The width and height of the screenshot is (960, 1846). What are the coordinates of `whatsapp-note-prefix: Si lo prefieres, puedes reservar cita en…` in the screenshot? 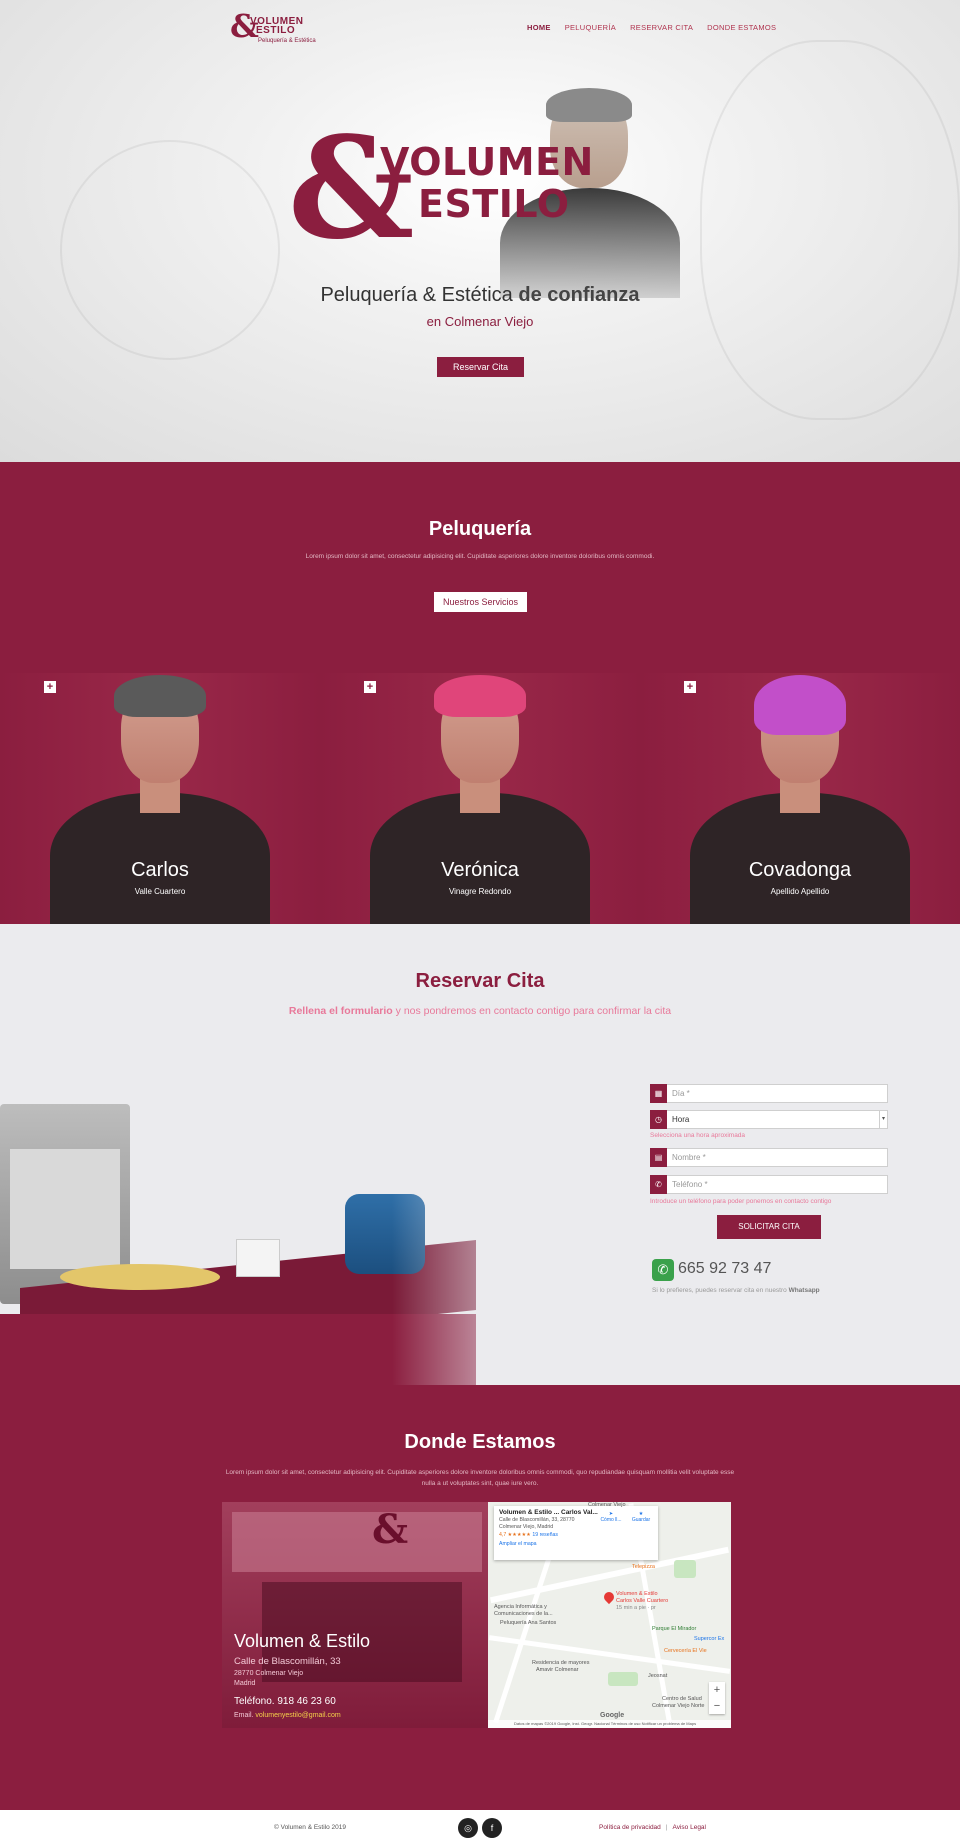 It's located at (720, 1290).